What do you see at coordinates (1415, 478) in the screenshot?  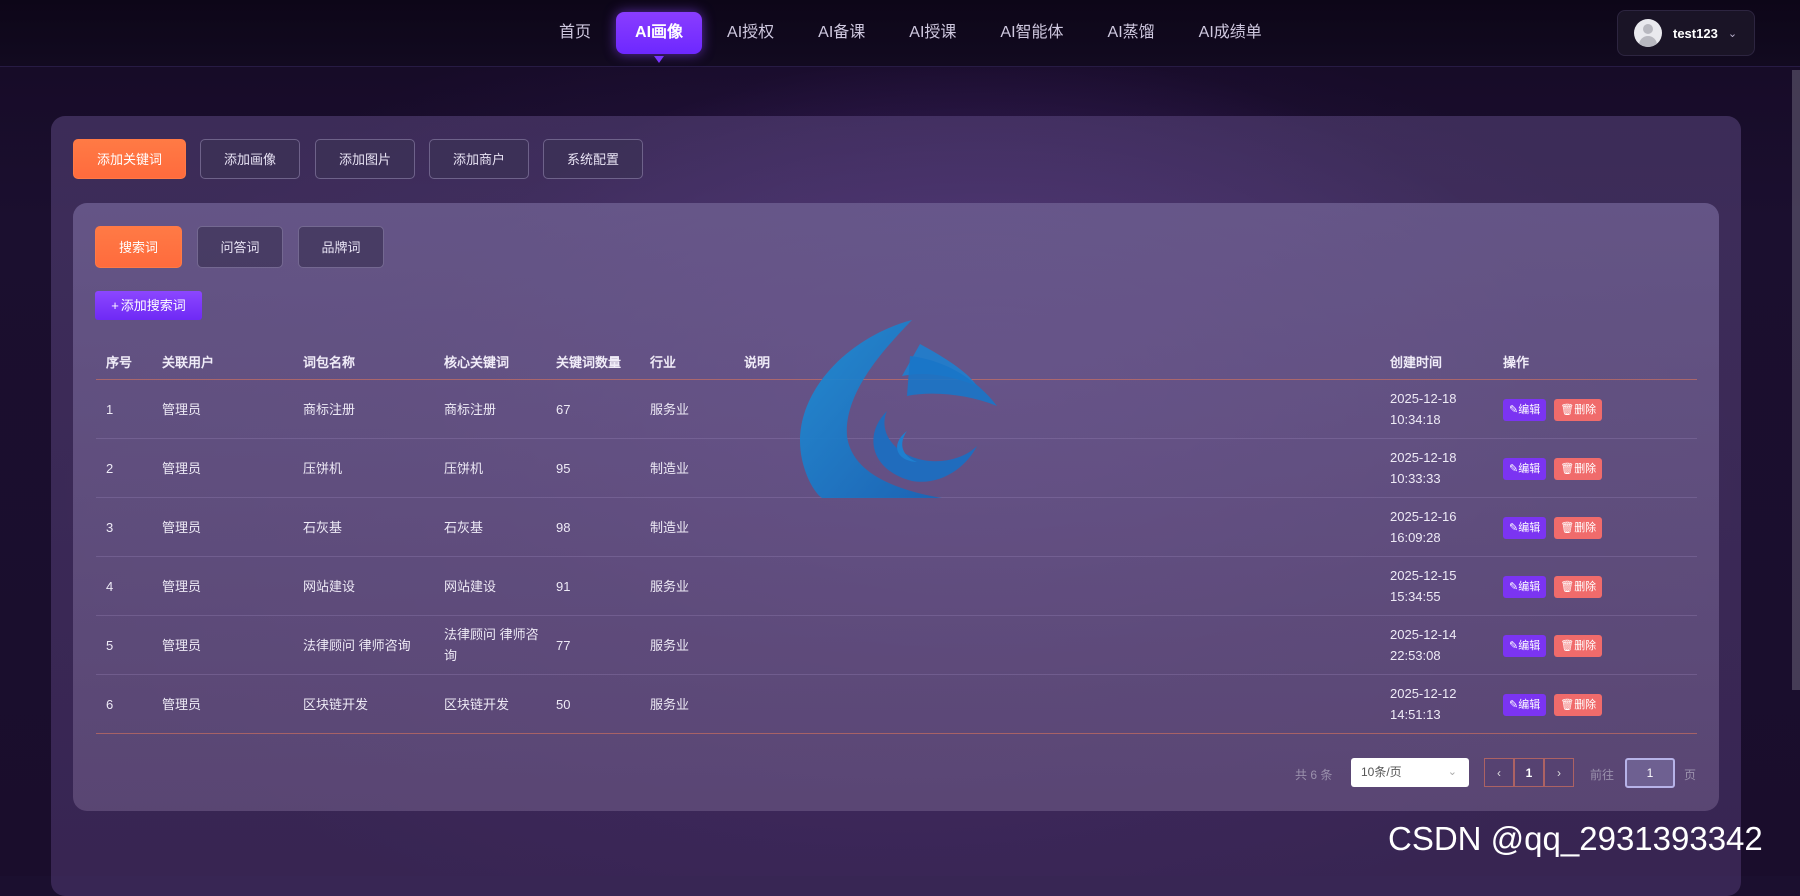 I see `created-time: 10:33:33` at bounding box center [1415, 478].